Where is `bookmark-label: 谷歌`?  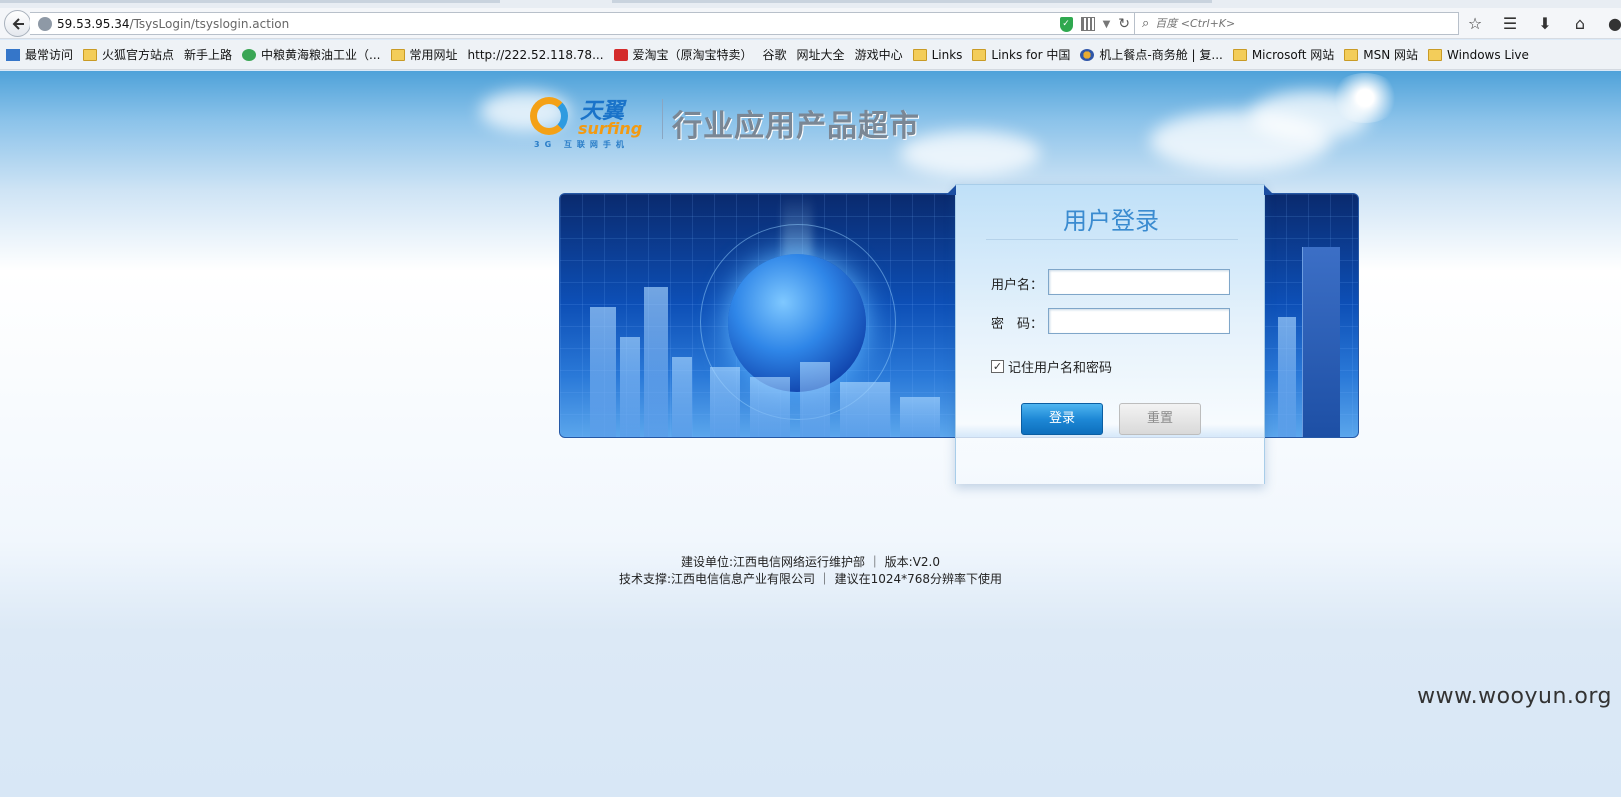 bookmark-label: 谷歌 is located at coordinates (774, 55).